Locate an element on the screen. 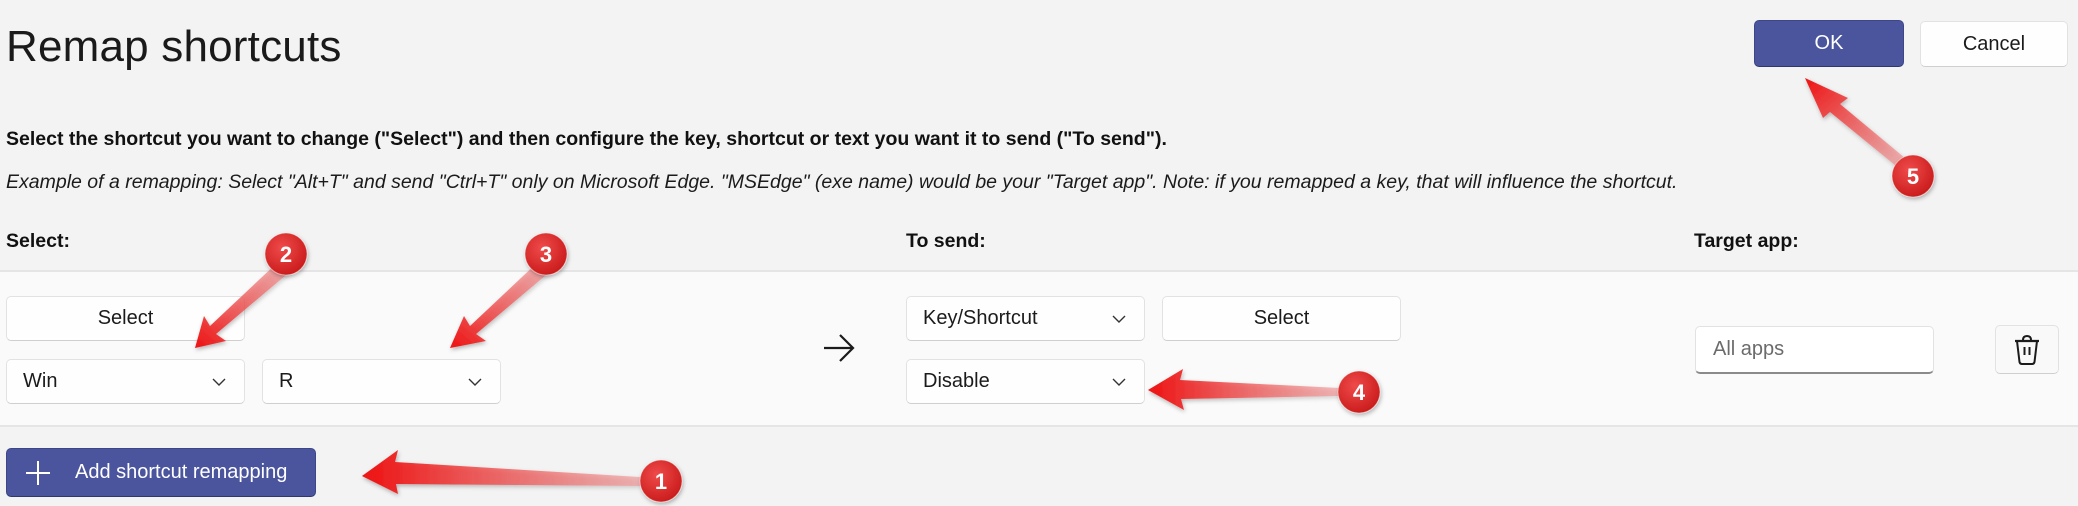  svg-text: 1 is located at coordinates (661, 481).